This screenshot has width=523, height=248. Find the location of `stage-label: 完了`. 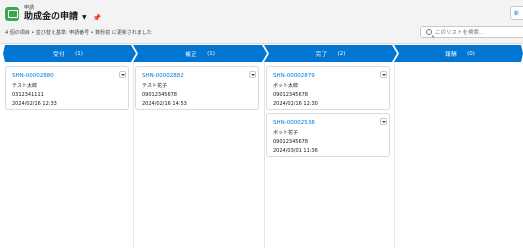

stage-label: 完了 is located at coordinates (321, 54).